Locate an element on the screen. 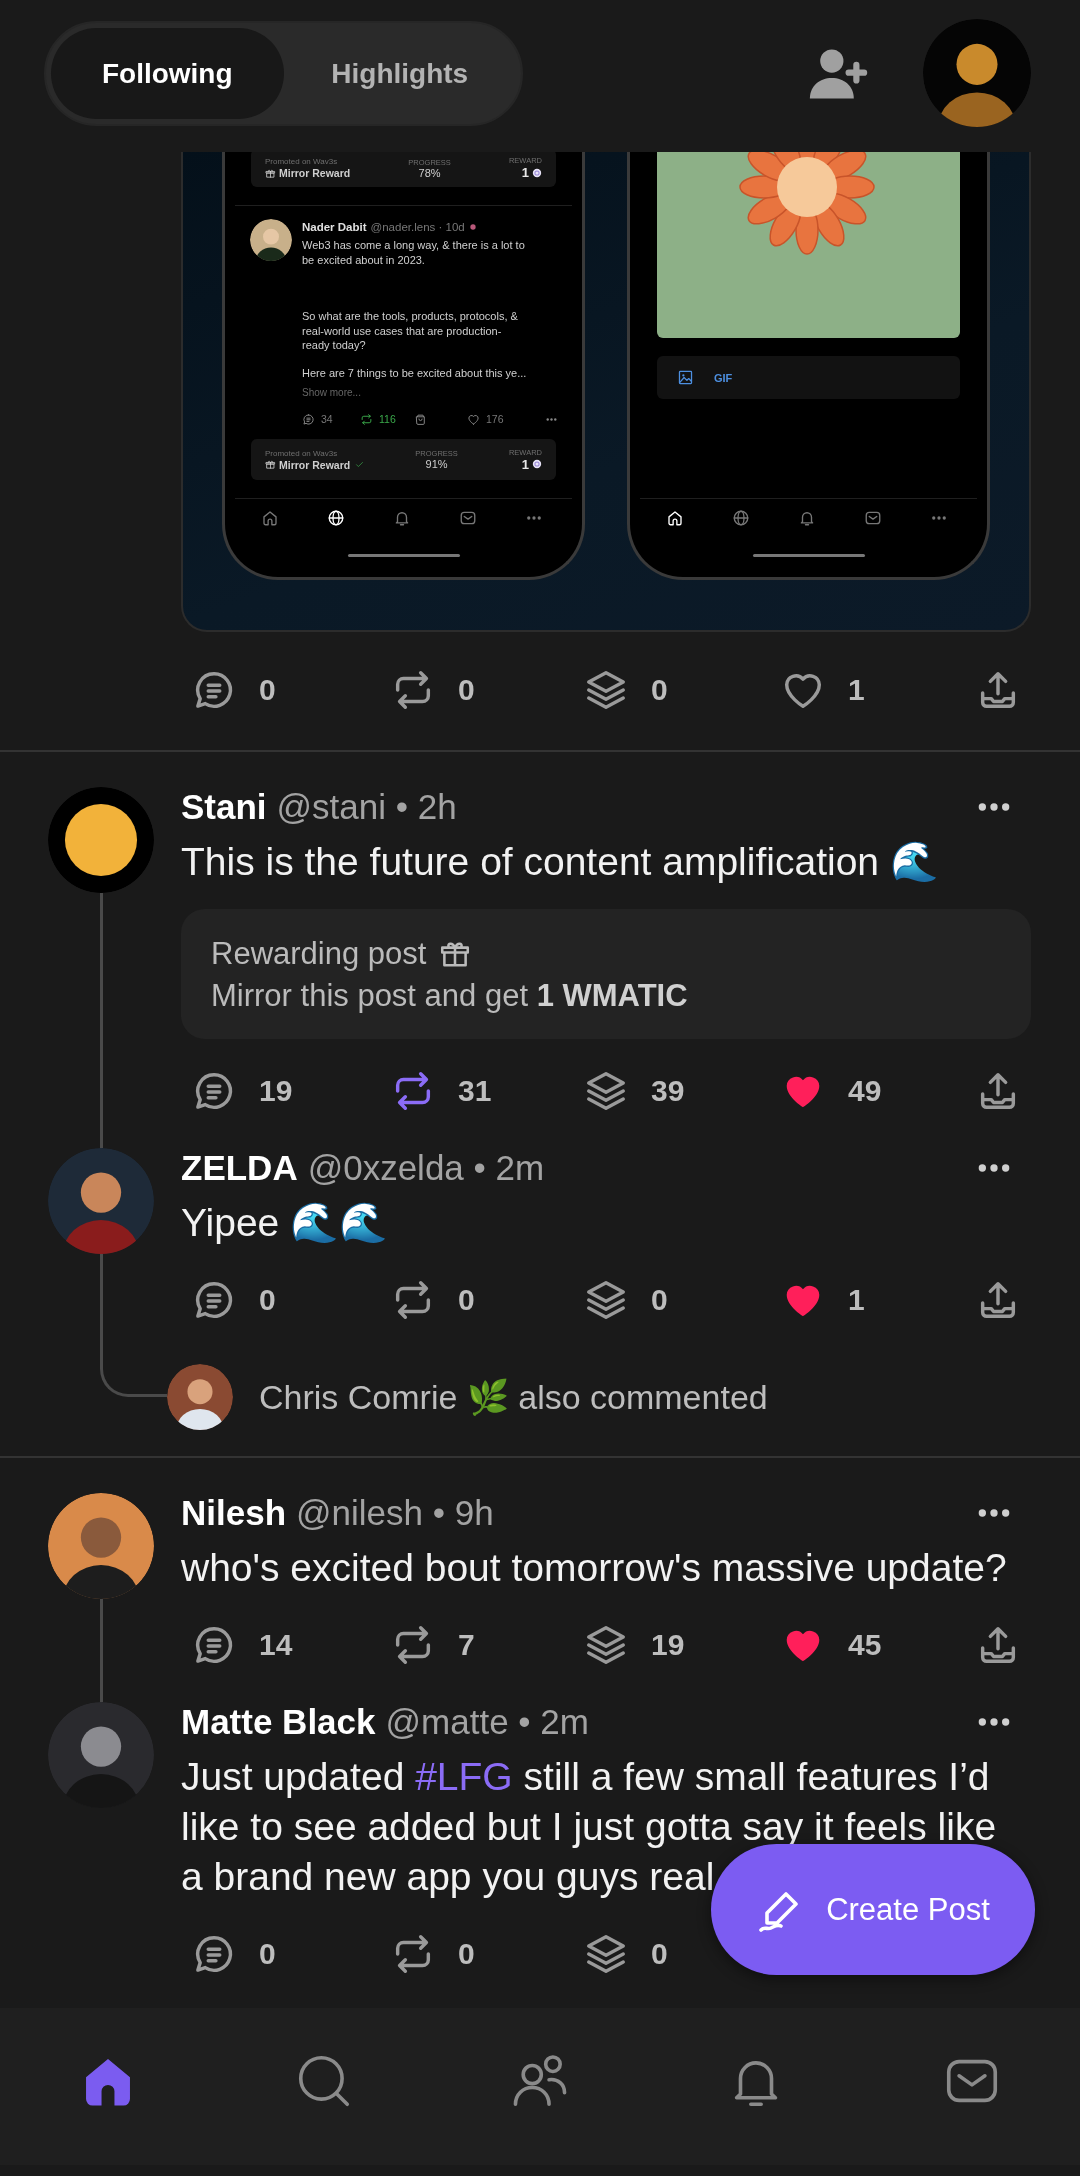  bag-icon is located at coordinates (420, 419).